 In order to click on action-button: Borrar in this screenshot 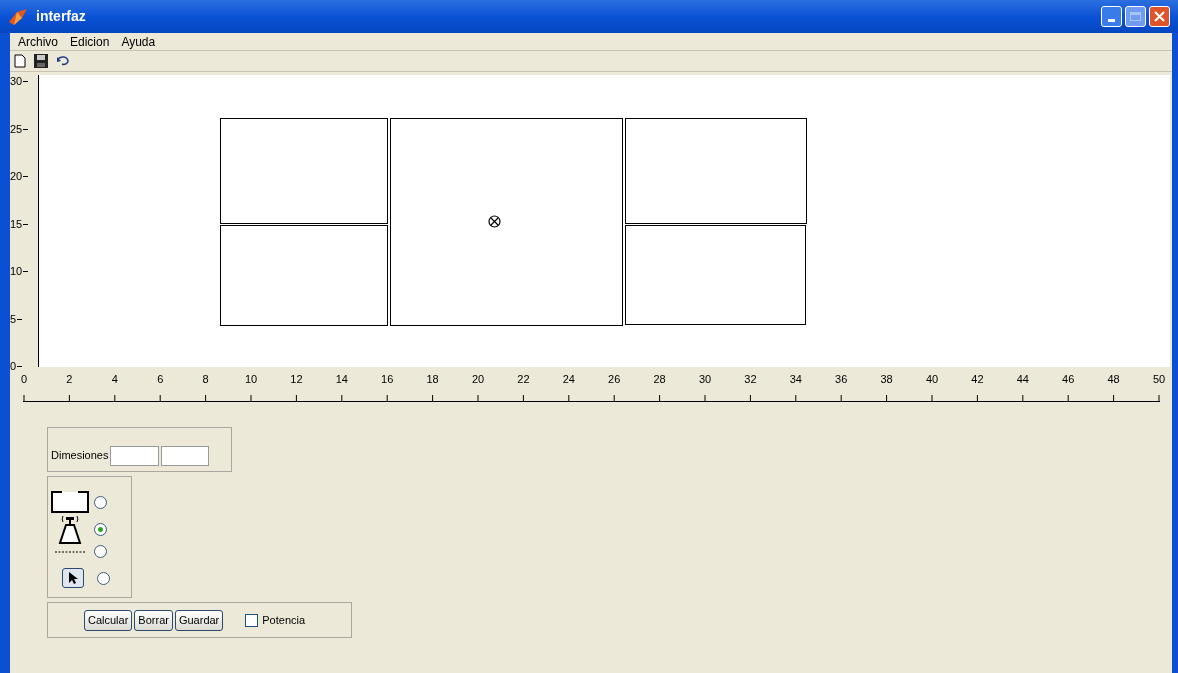, I will do `click(153, 620)`.